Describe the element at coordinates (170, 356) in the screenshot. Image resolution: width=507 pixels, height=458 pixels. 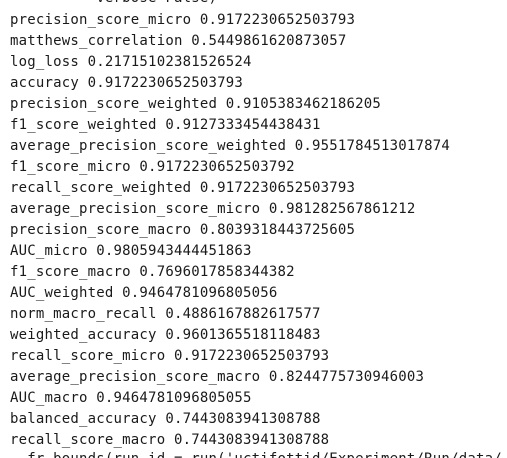
I see `metric-line-recall-score-micro: recall_score_micro 0.9172230652503793` at that location.